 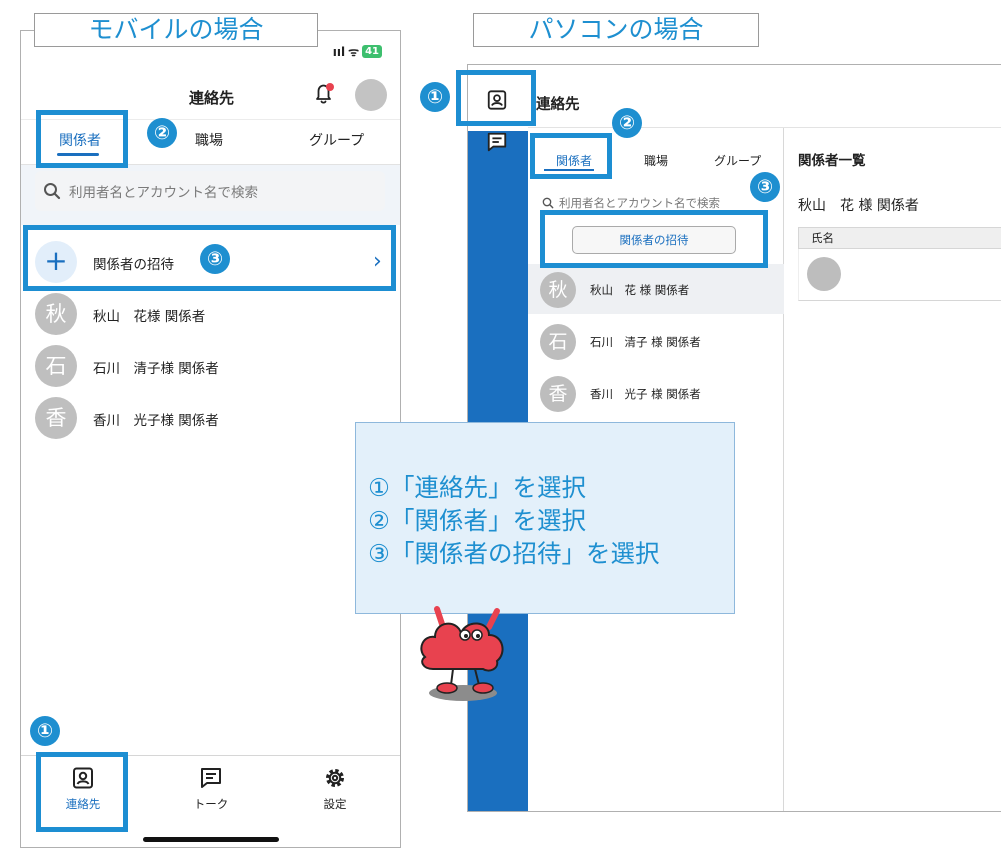 What do you see at coordinates (211, 98) in the screenshot?
I see `page-title: 連絡先` at bounding box center [211, 98].